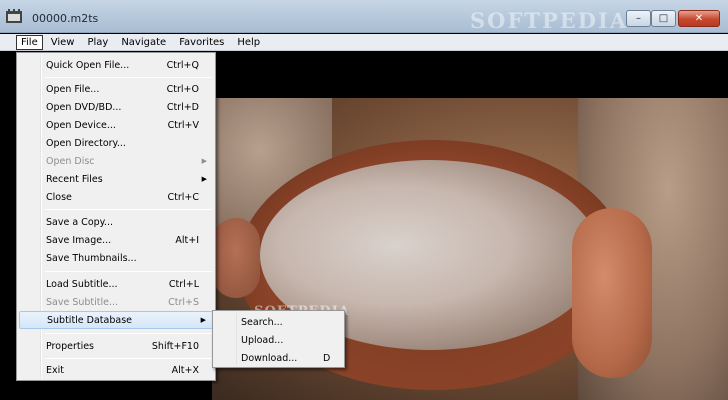  Describe the element at coordinates (116, 370) in the screenshot. I see `menu-item-exit: Exit Alt+X` at that location.